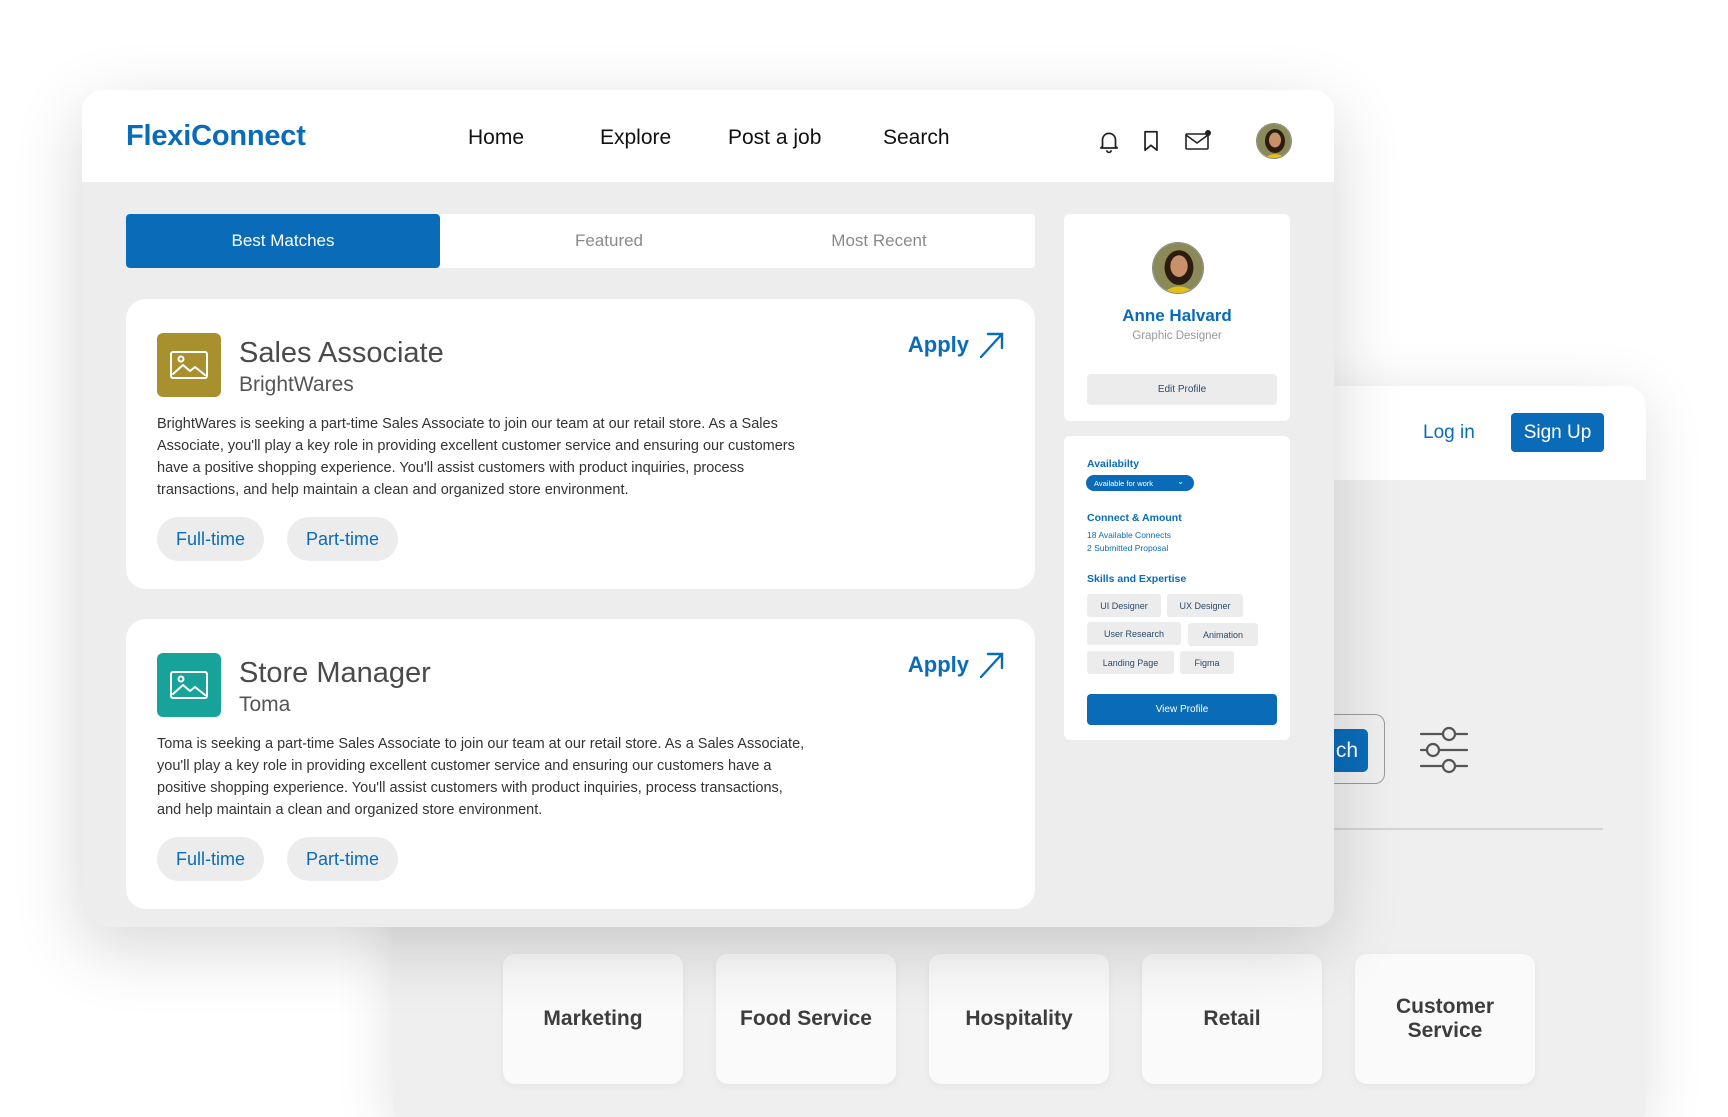  I want to click on skill-chip: UI Designer, so click(1124, 605).